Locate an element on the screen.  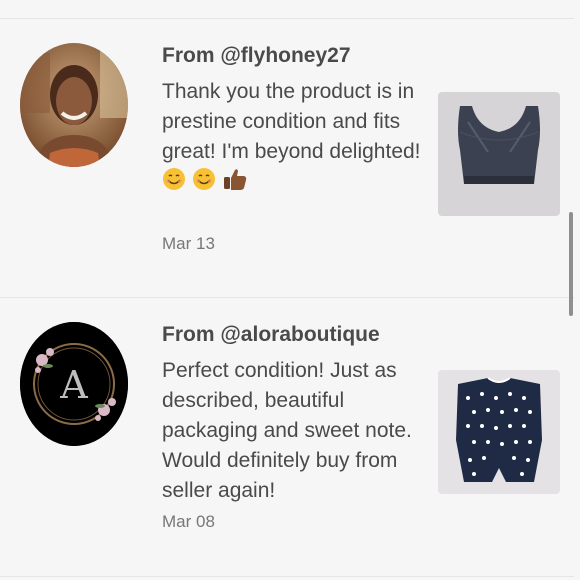
reviewer-avatar is located at coordinates (74, 105).